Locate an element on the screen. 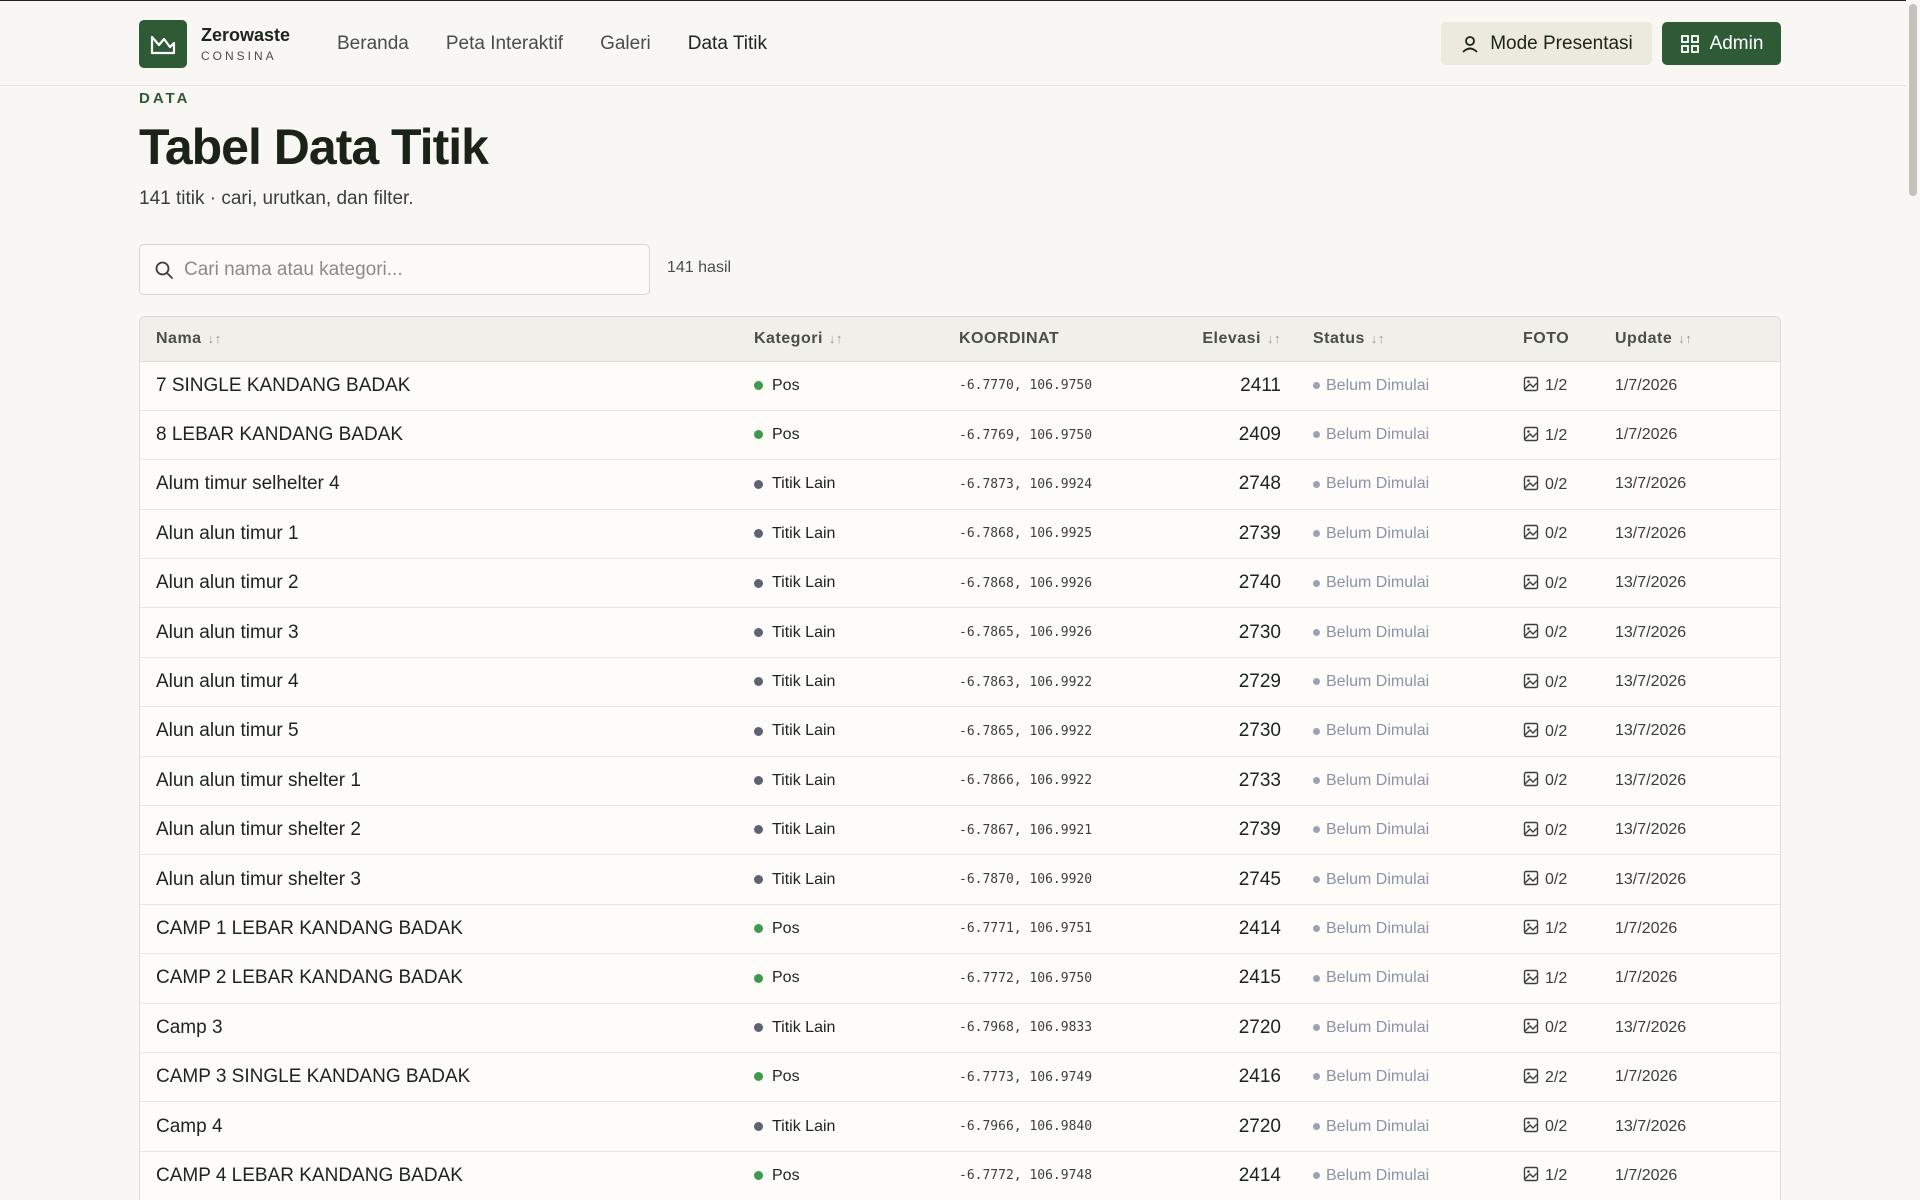 This screenshot has width=1920, height=1200. nav-galeri: Galeri is located at coordinates (625, 44).